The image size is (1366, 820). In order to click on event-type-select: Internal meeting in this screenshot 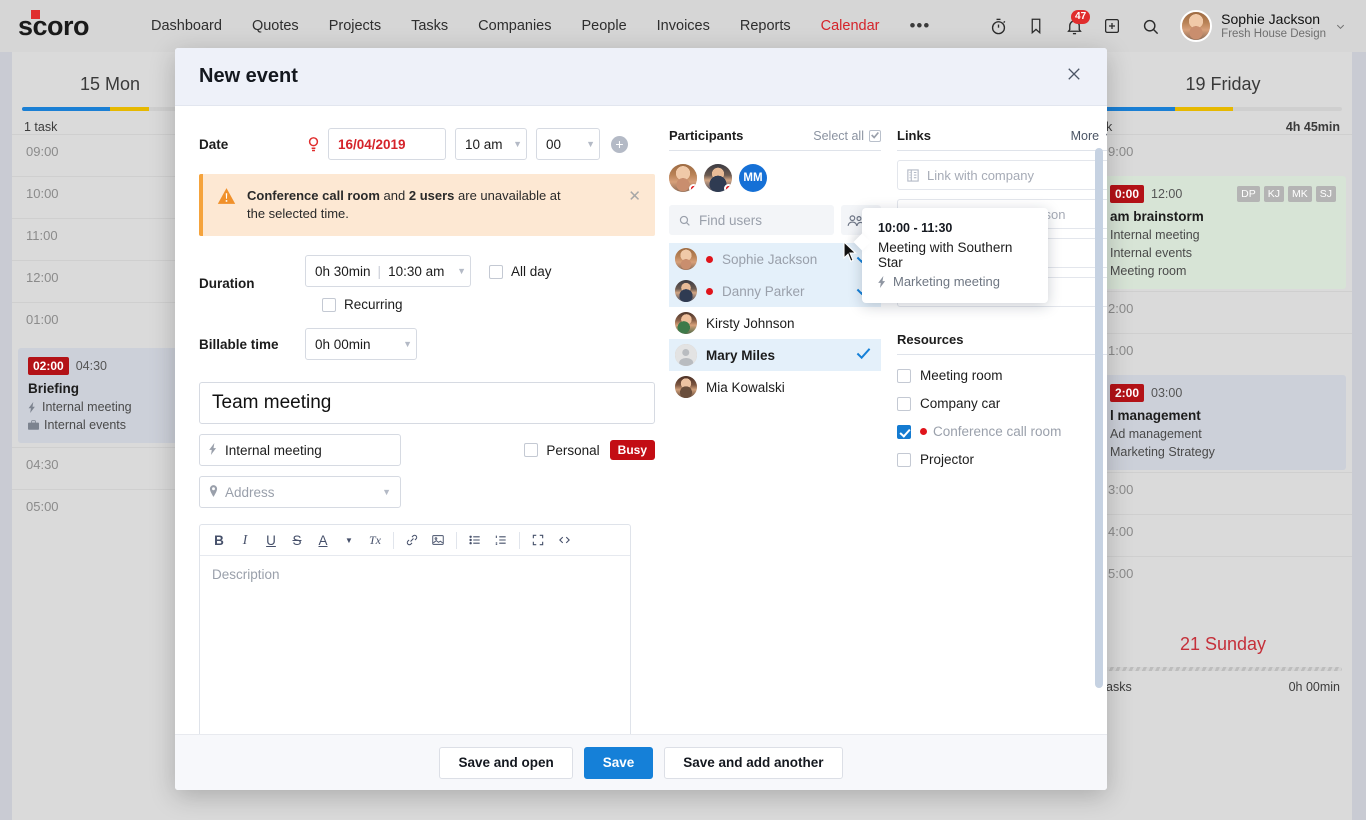, I will do `click(300, 450)`.